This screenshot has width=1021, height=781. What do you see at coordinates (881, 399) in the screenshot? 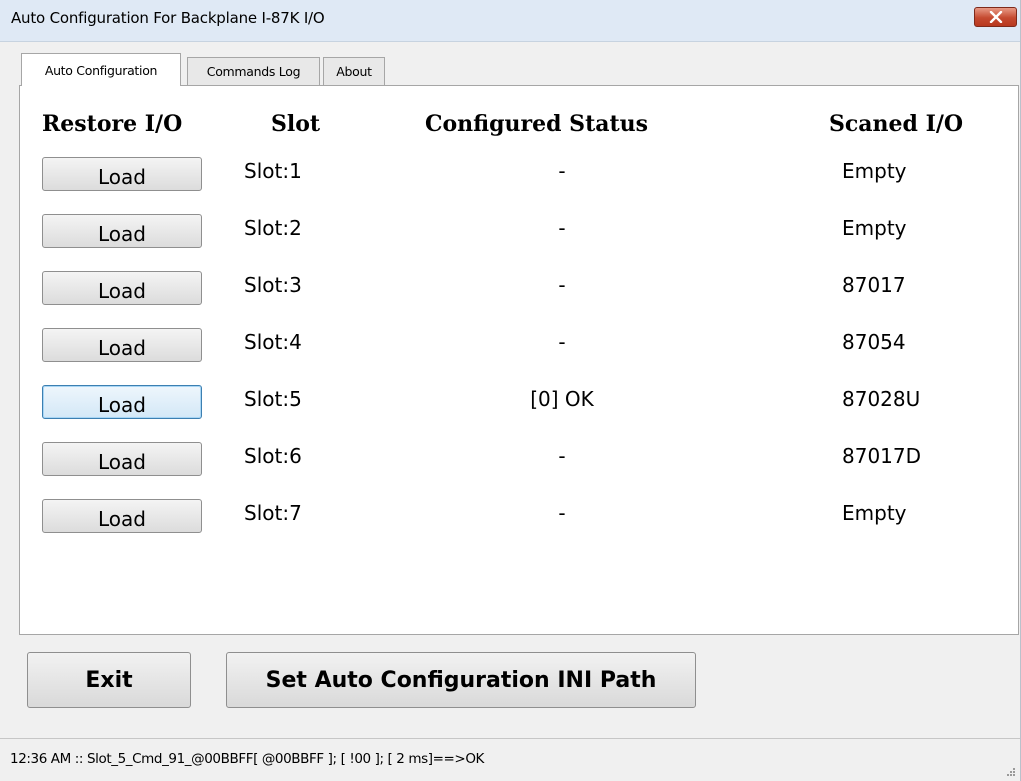
I see `scanned-io: 87028U` at bounding box center [881, 399].